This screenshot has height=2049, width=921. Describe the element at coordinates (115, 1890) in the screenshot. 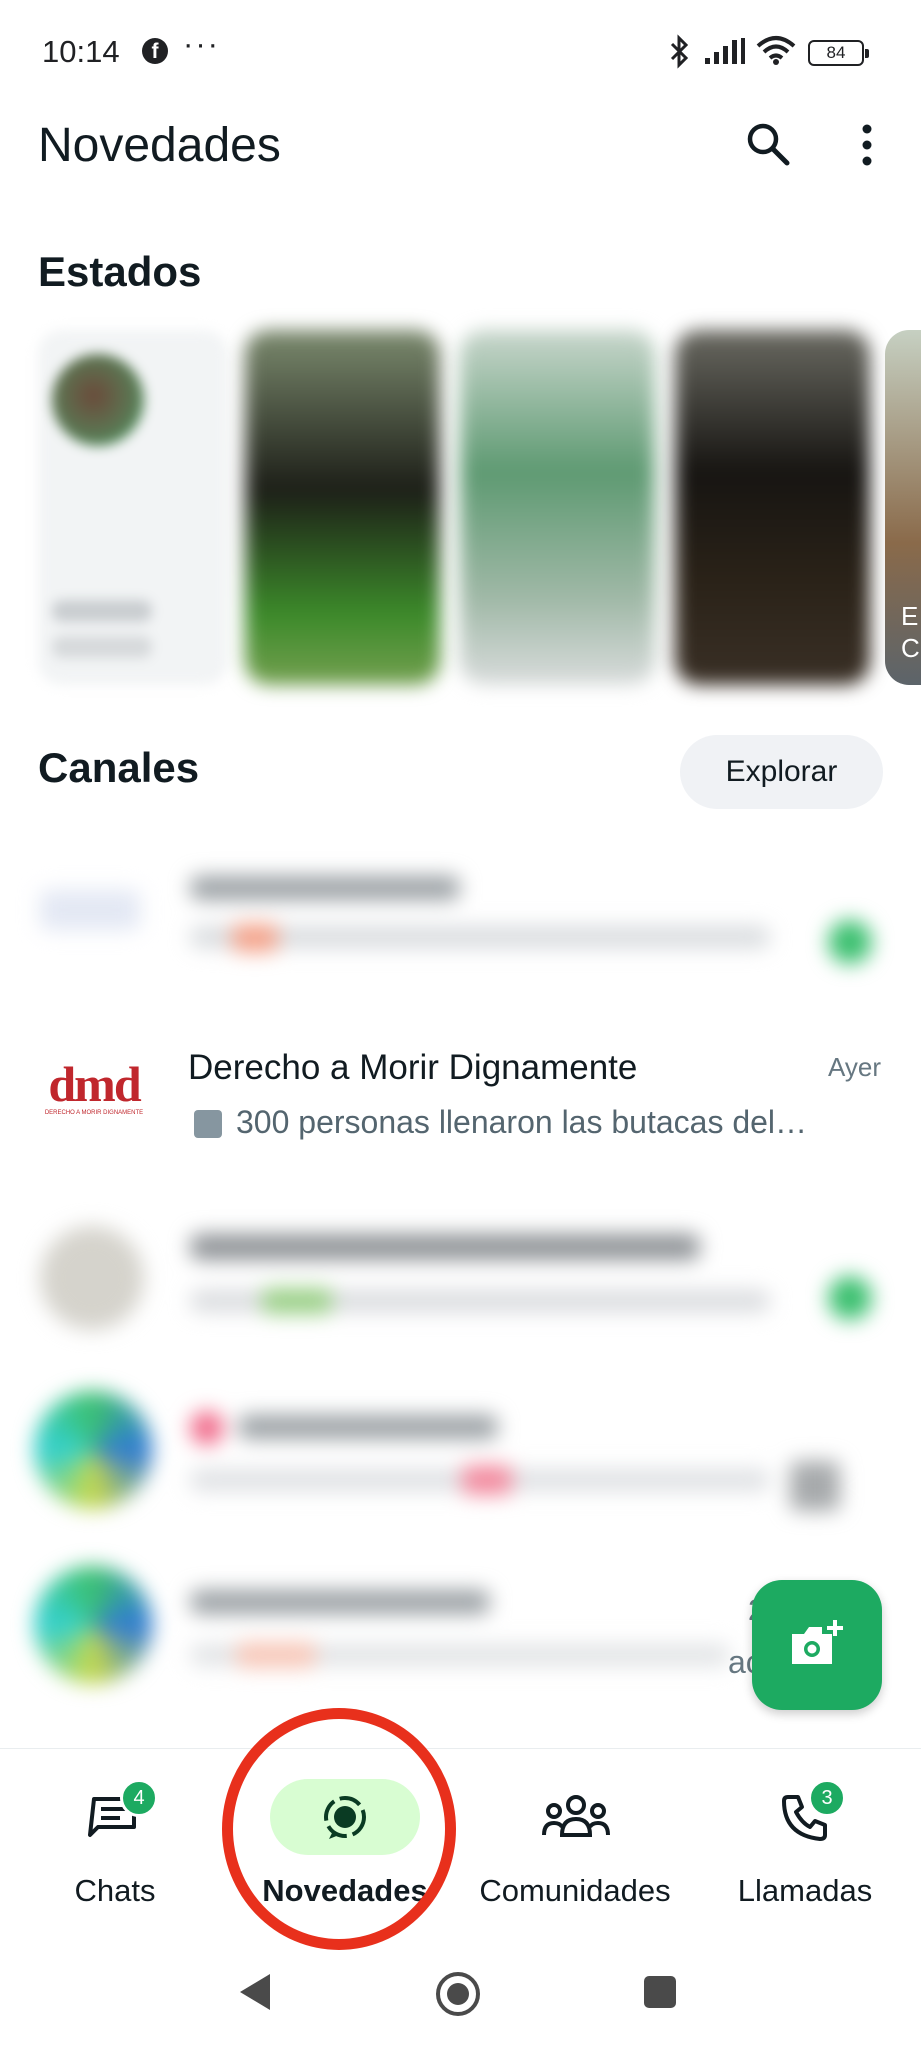

I see `nav-label-chats: Chats` at that location.